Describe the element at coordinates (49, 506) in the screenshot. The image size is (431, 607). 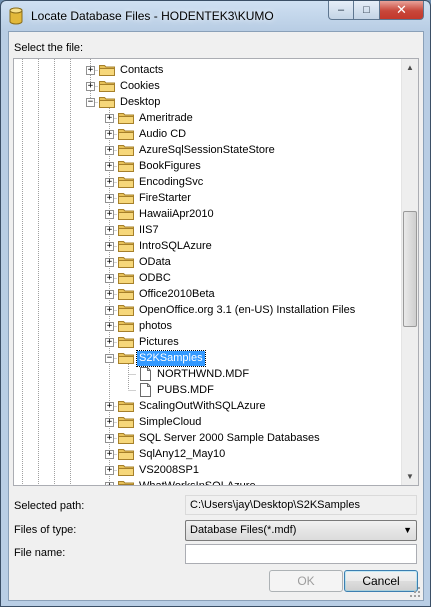
I see `selected-path-label: Selected path:` at that location.